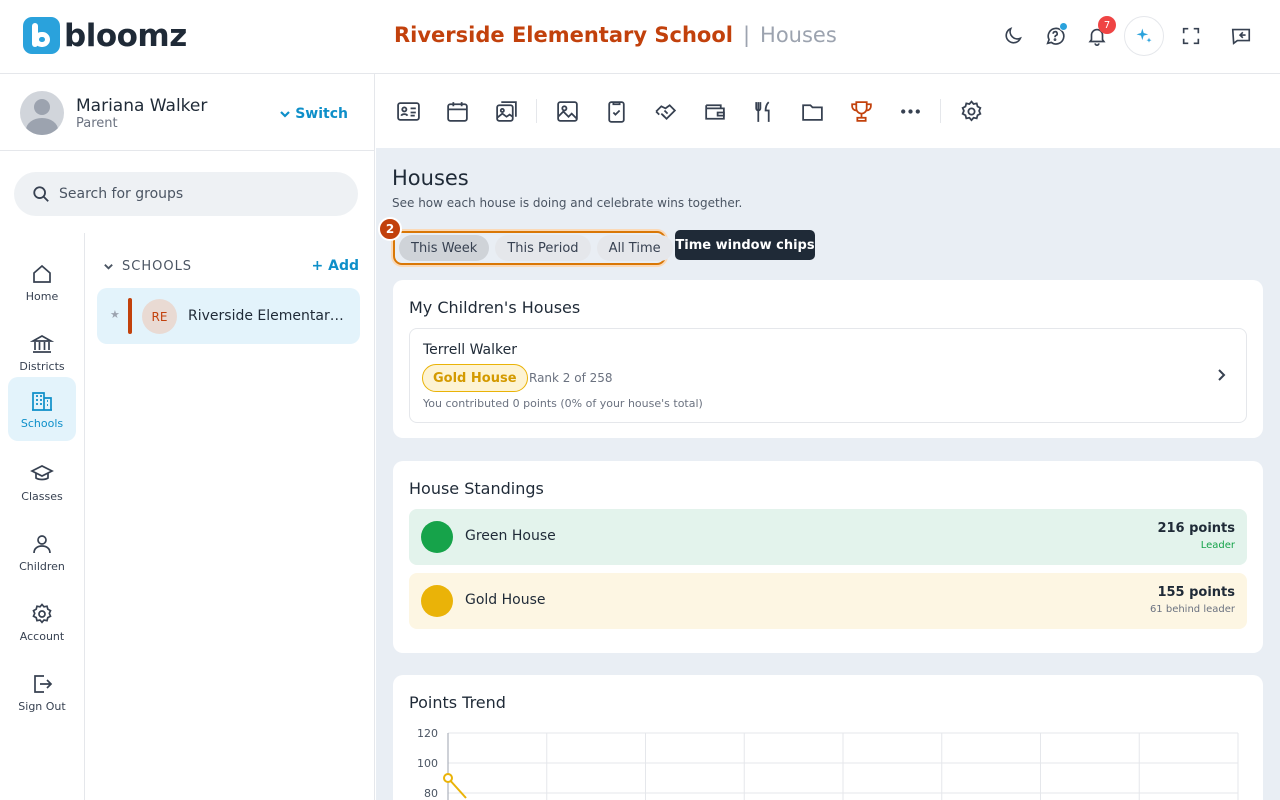  I want to click on nav-label-classes: Classes, so click(42, 496).